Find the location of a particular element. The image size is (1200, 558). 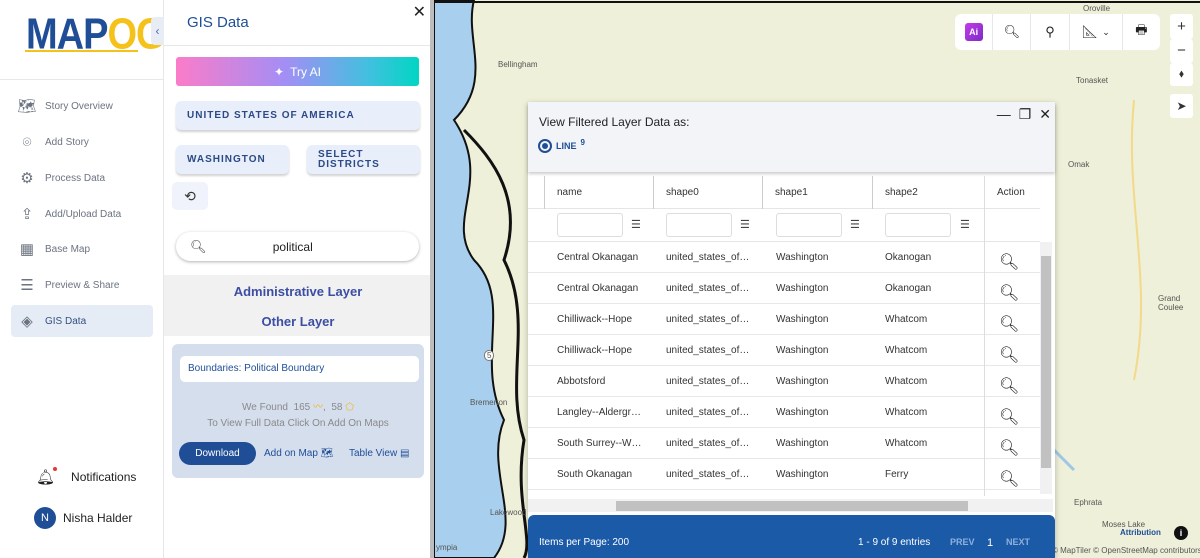

prev-button: PREV is located at coordinates (962, 542).